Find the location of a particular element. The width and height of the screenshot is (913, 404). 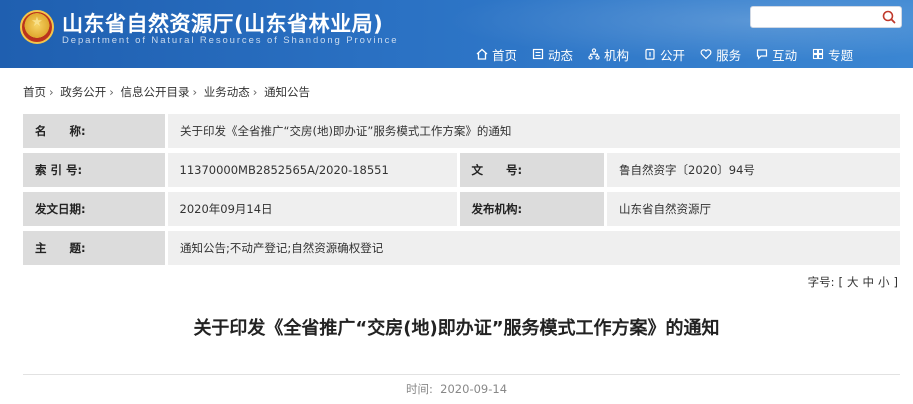

bracket-close: ] is located at coordinates (896, 282).